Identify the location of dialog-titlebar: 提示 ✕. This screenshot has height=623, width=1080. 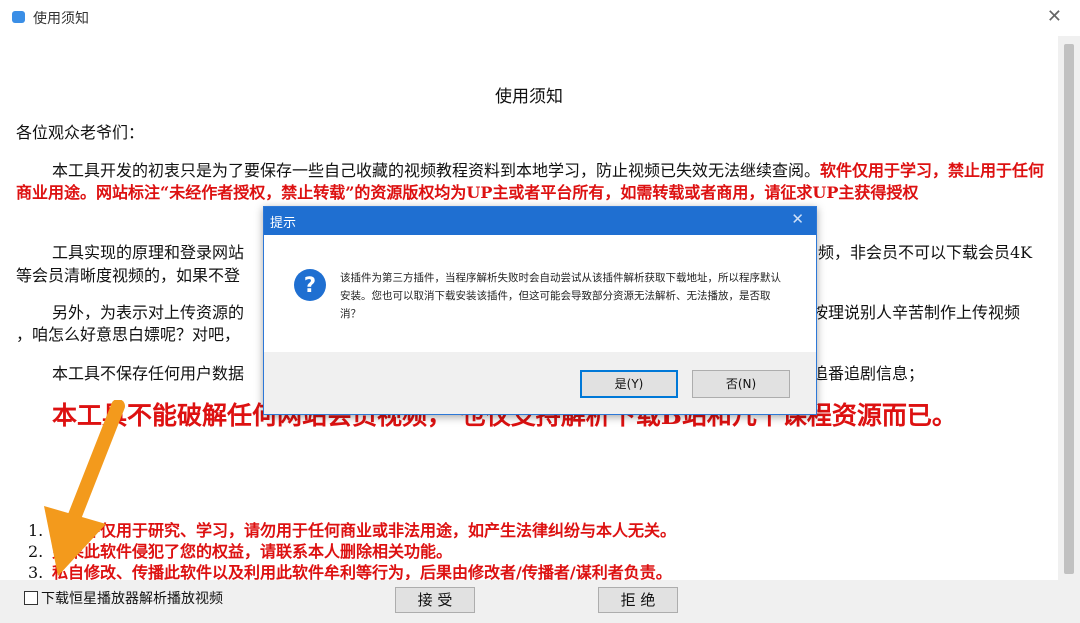
(540, 221).